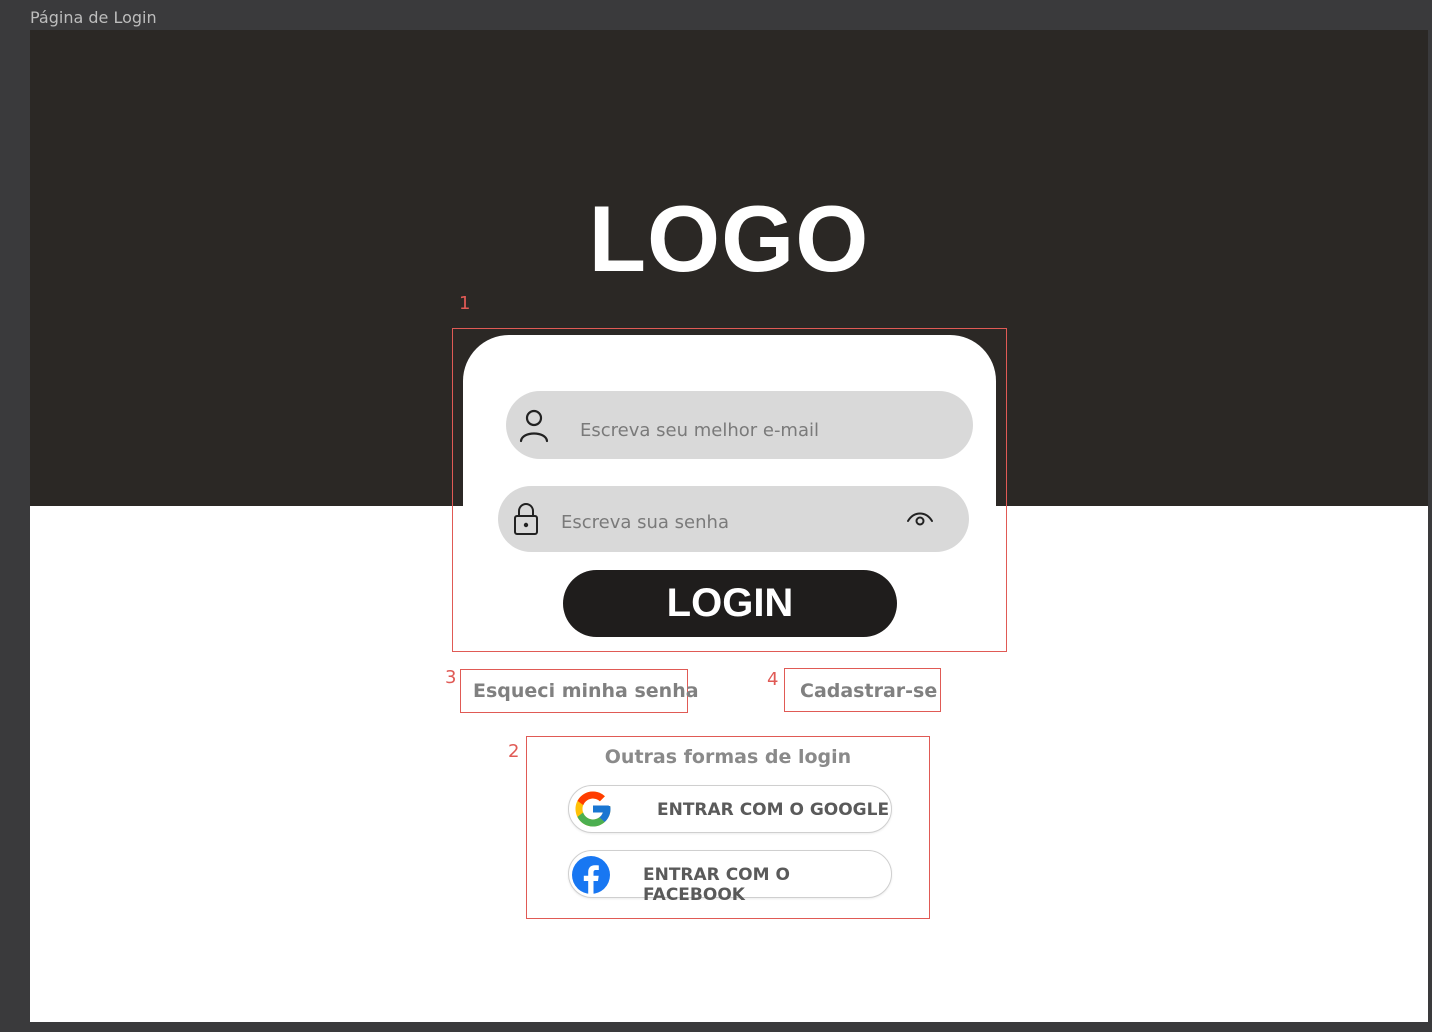  I want to click on eye-icon, so click(920, 521).